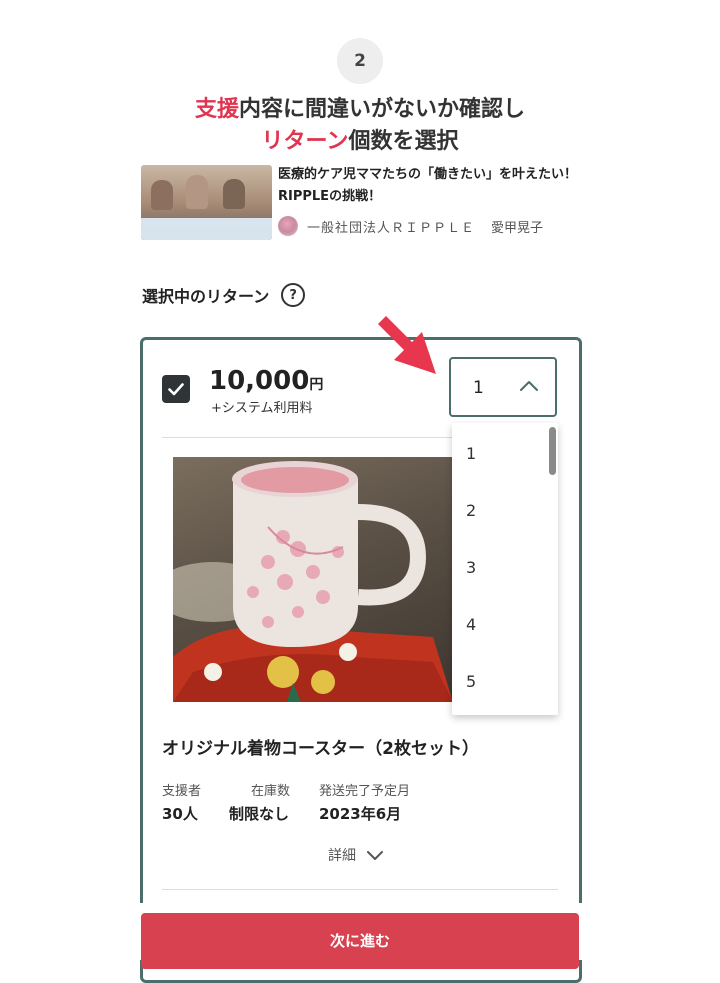 This screenshot has width=720, height=983. I want to click on stat-label: 在庫数, so click(271, 791).